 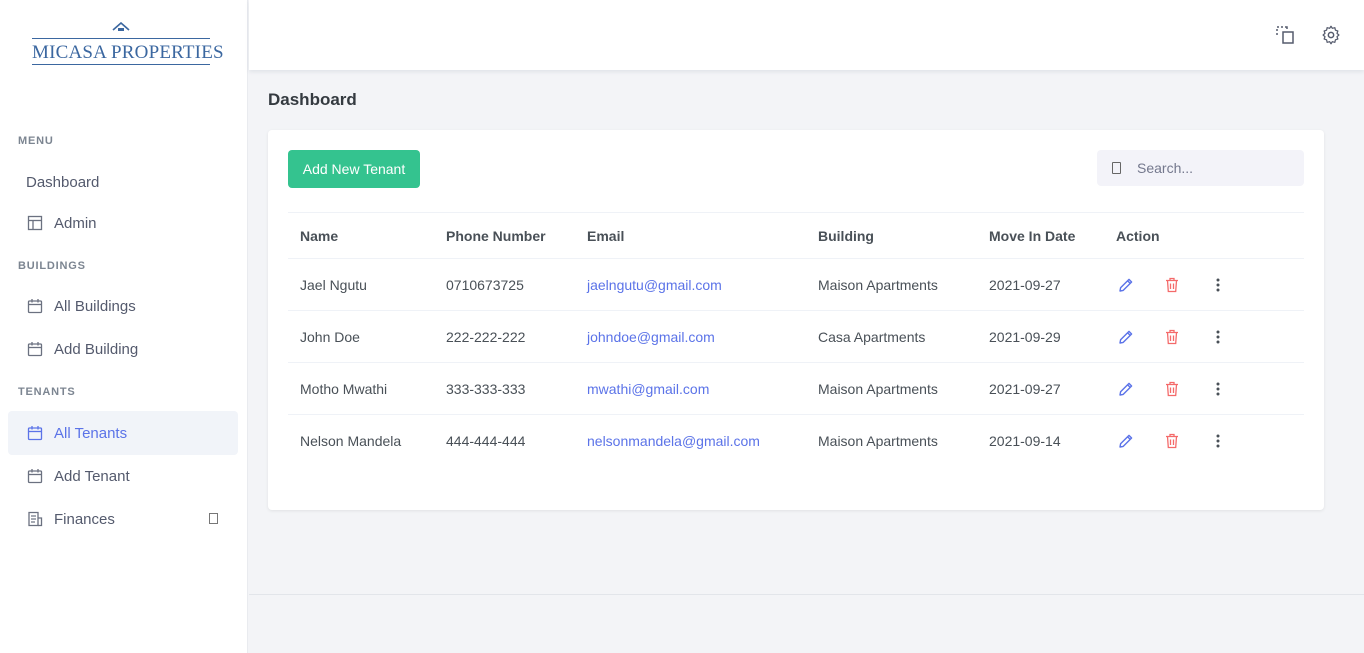 What do you see at coordinates (361, 235) in the screenshot?
I see `column-header-name: Name` at bounding box center [361, 235].